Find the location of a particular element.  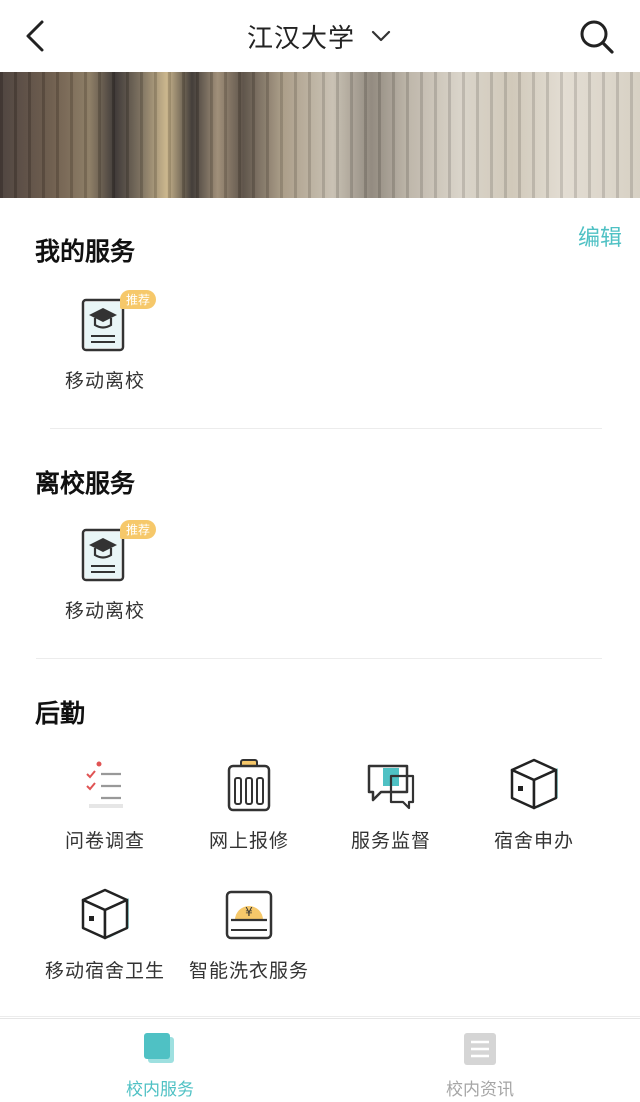

service-tile-survey: 问卷调查 is located at coordinates (105, 816).